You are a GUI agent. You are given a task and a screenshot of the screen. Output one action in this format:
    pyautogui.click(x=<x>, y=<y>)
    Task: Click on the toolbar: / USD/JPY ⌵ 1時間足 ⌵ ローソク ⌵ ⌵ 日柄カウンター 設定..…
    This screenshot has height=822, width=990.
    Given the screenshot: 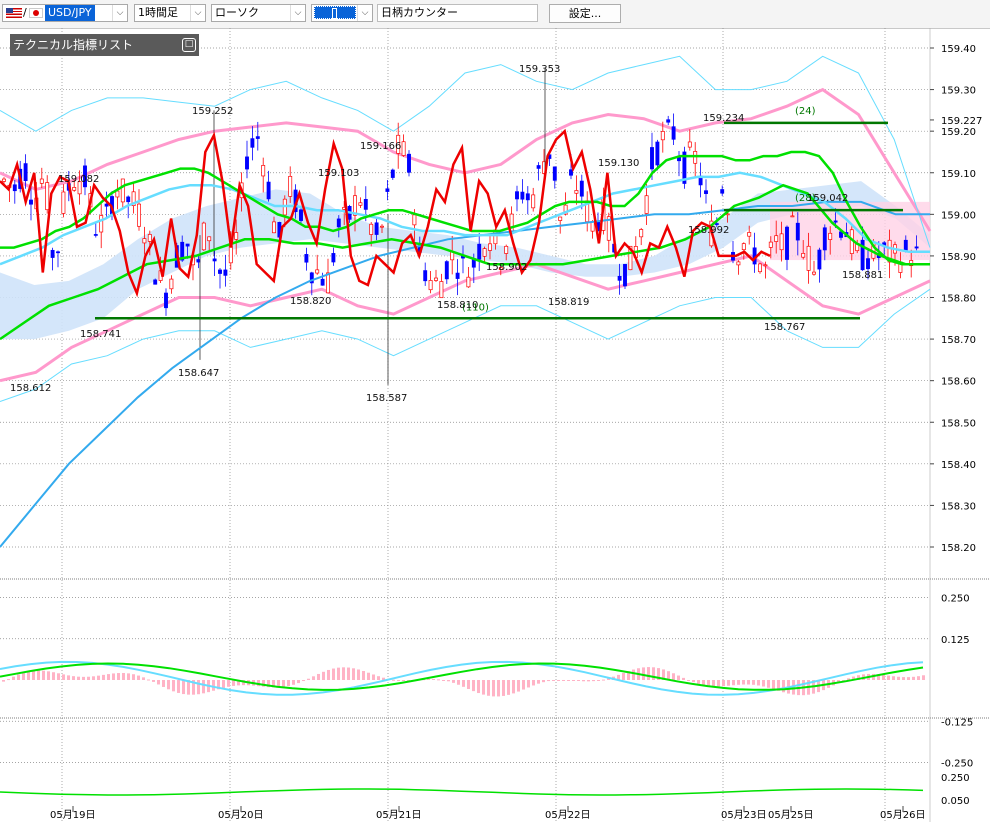 What is the action you would take?
    pyautogui.click(x=495, y=14)
    